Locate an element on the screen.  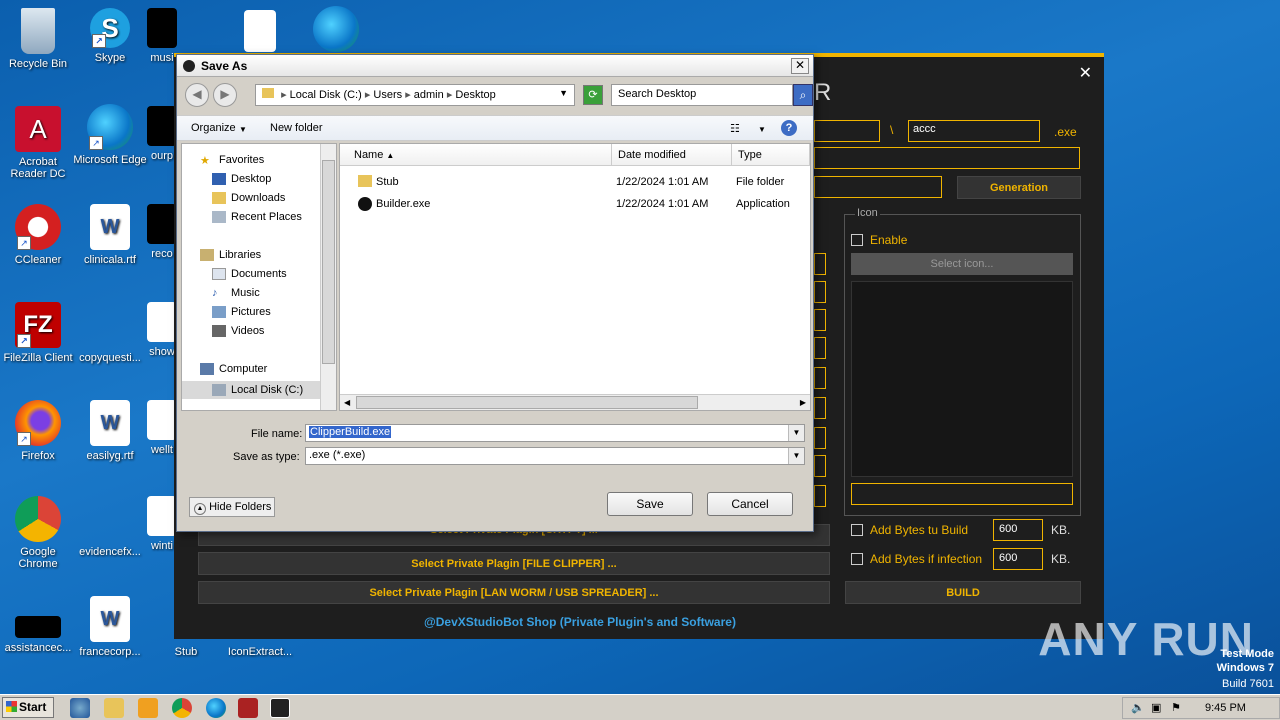
add-bytes-build-input: 600 is located at coordinates (1018, 530).